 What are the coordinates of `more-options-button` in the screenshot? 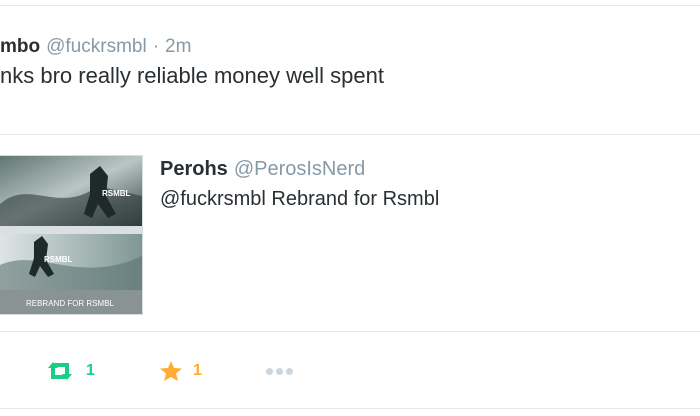 It's located at (281, 371).